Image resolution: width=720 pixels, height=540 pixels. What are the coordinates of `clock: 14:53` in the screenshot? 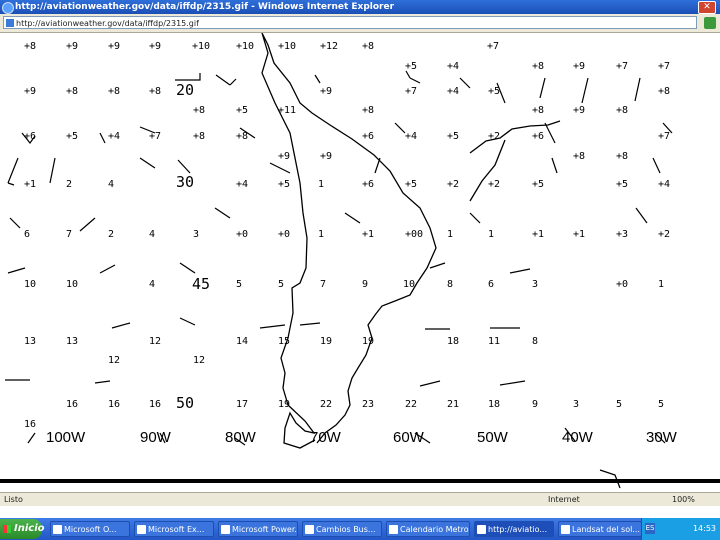 It's located at (704, 528).